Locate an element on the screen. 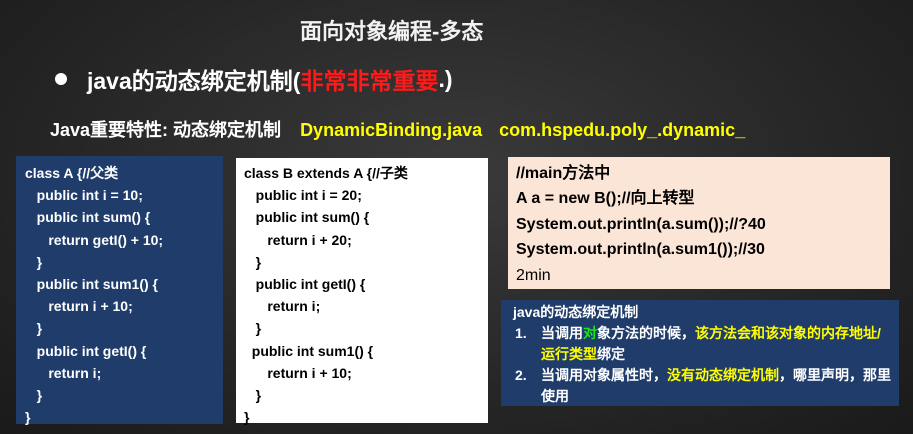 Image resolution: width=913 pixels, height=434 pixels. time-note: 2min is located at coordinates (533, 275).